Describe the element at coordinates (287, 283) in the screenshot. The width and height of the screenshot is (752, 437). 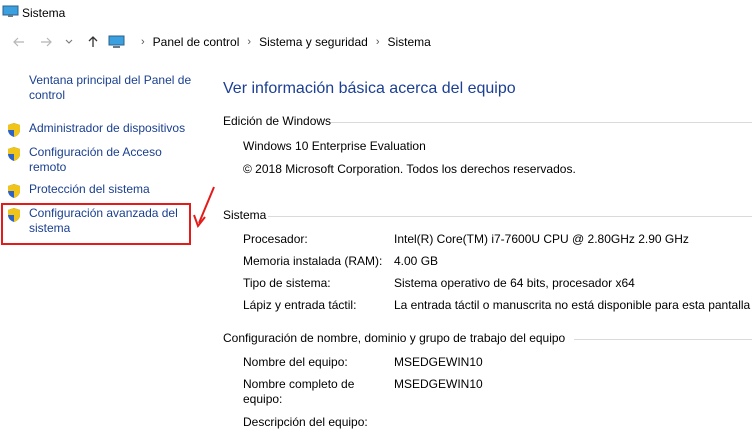
I see `system-type-label: Tipo de sistema:` at that location.